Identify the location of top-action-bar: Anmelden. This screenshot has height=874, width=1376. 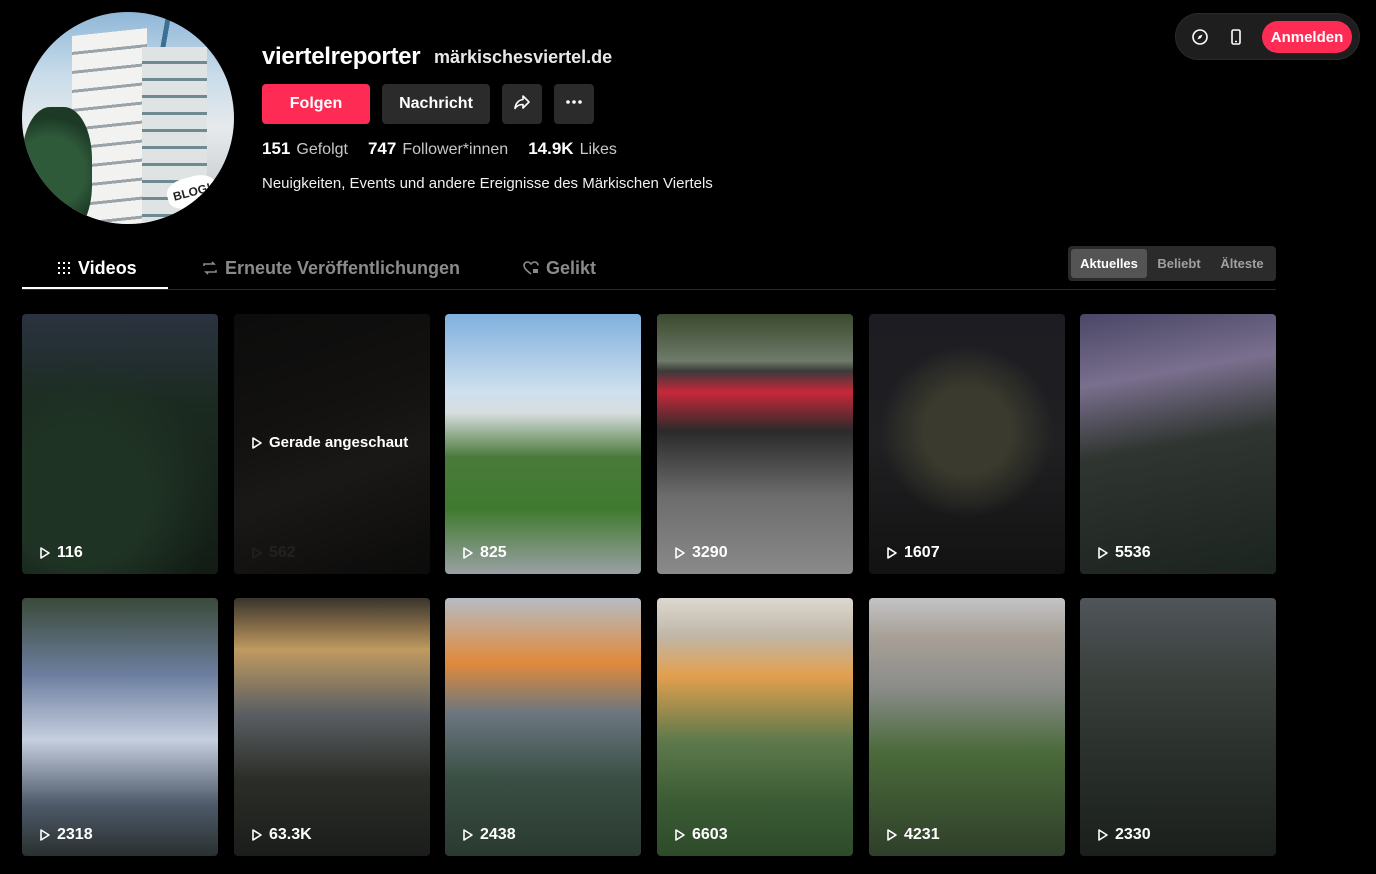
(1267, 36).